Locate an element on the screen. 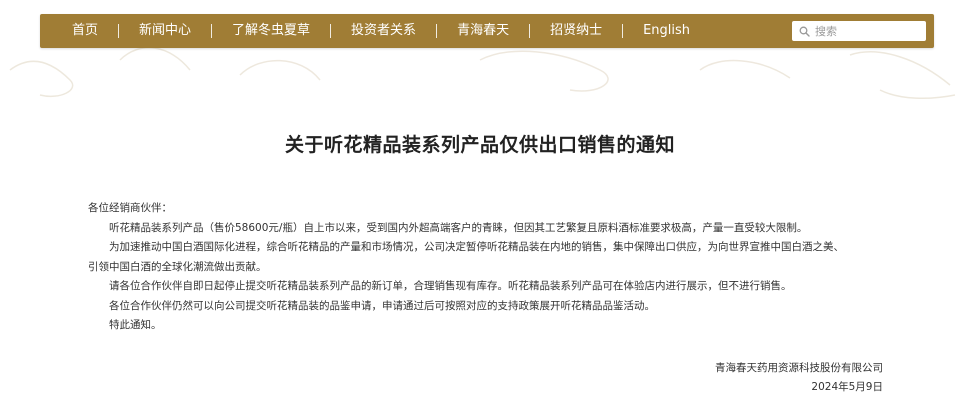 The image size is (960, 407). nav-item-investor-relations: 投资者关系 is located at coordinates (383, 31).